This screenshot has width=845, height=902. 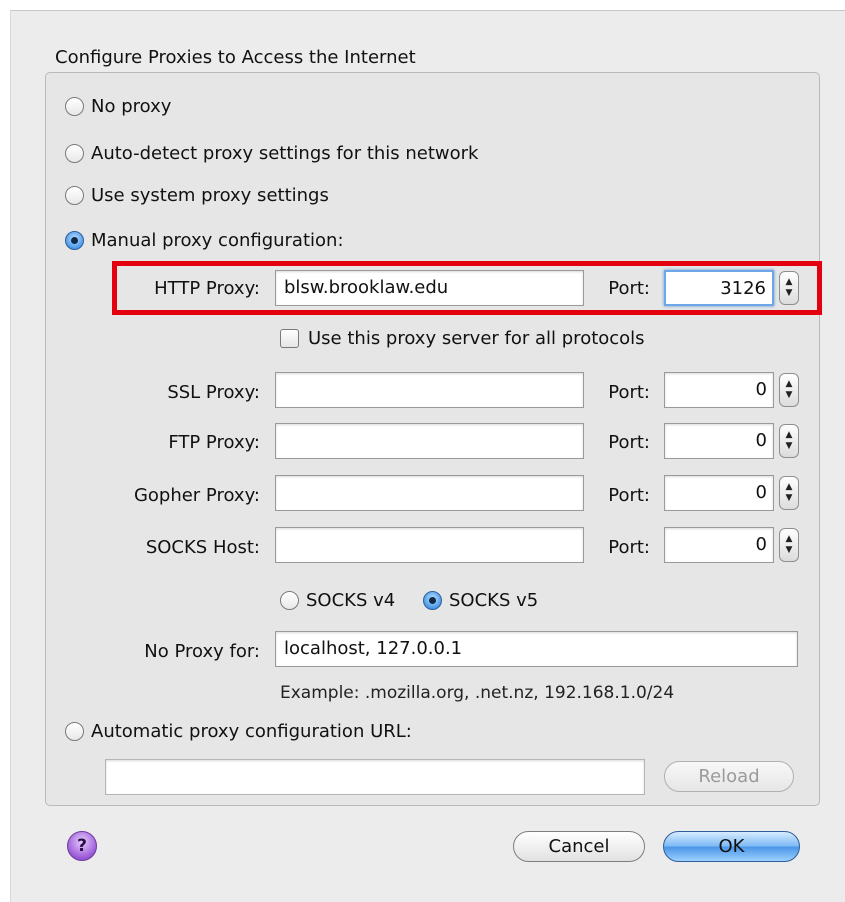 I want to click on gopher-port-stepper: ▲ ▼, so click(x=789, y=493).